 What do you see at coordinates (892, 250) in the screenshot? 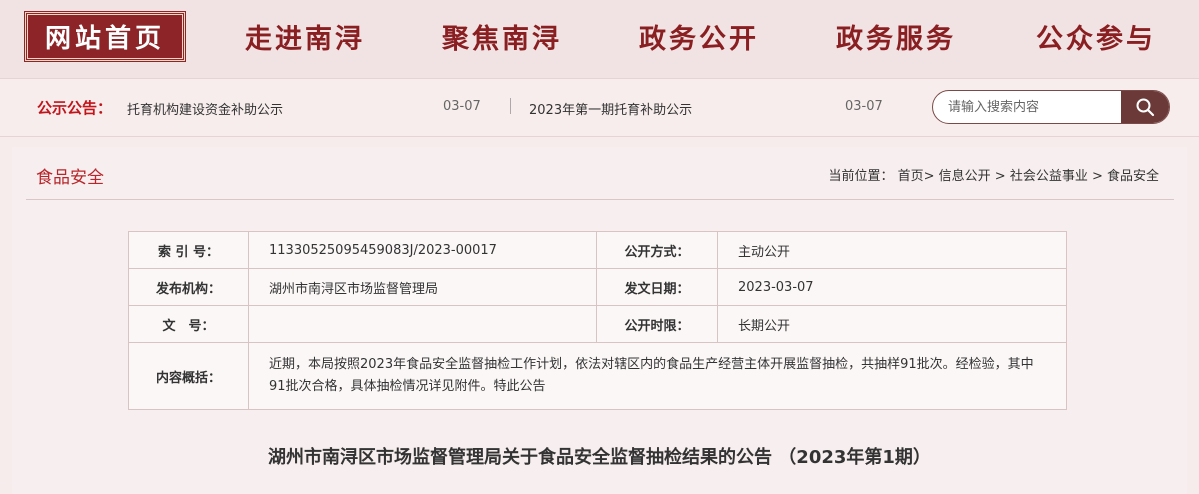
I see `open-mode-value: 主动公开` at bounding box center [892, 250].